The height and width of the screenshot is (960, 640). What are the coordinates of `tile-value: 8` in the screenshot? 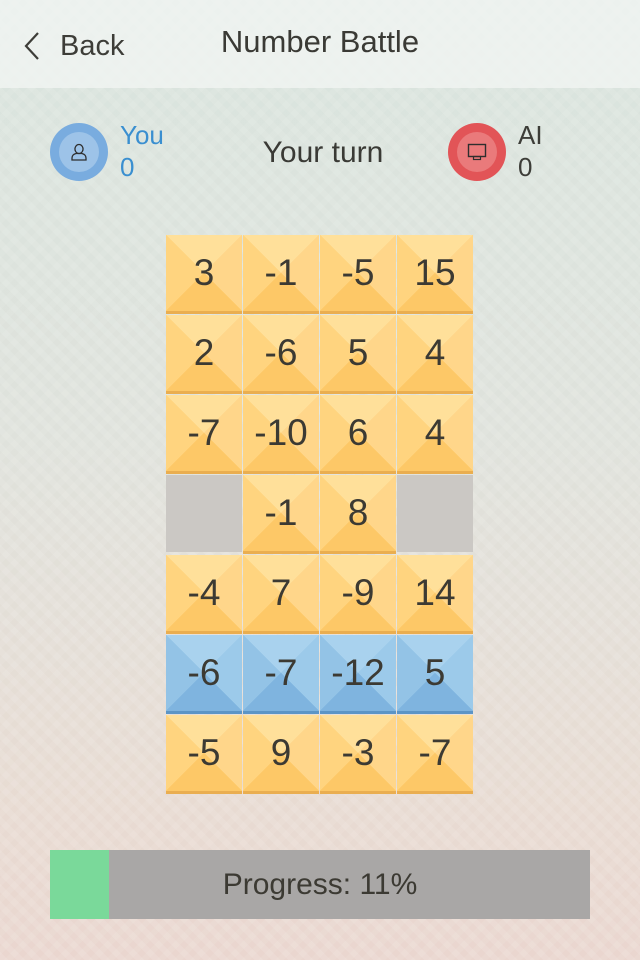 It's located at (358, 512).